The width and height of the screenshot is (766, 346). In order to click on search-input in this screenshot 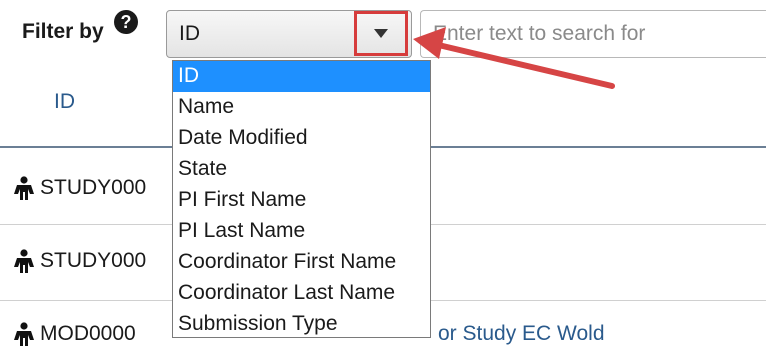, I will do `click(593, 34)`.